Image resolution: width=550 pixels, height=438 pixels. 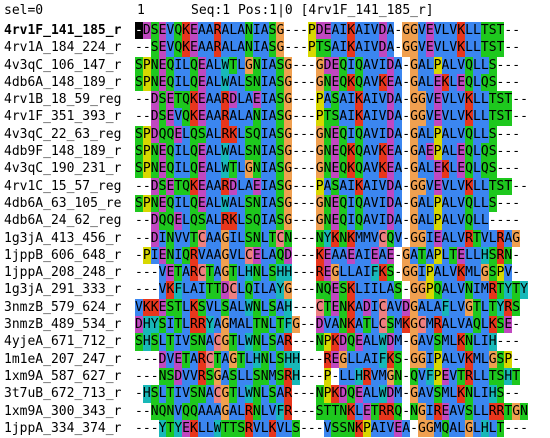 I want to click on residue-cell: P, so click(x=311, y=48).